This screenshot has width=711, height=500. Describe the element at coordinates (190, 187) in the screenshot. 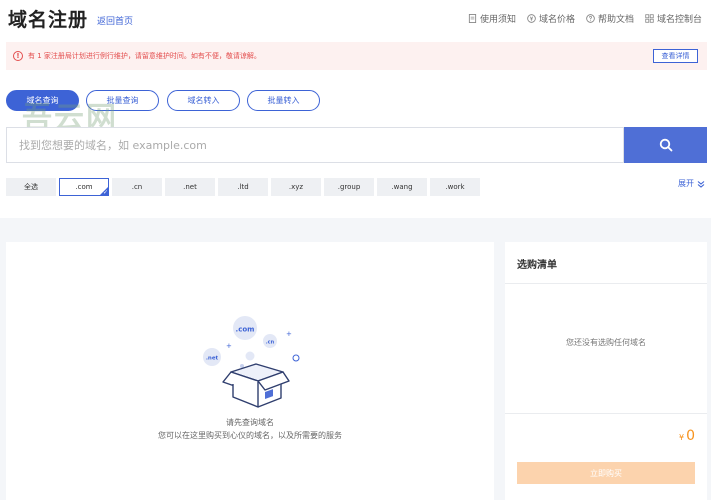

I see `suffix-net: .net` at that location.